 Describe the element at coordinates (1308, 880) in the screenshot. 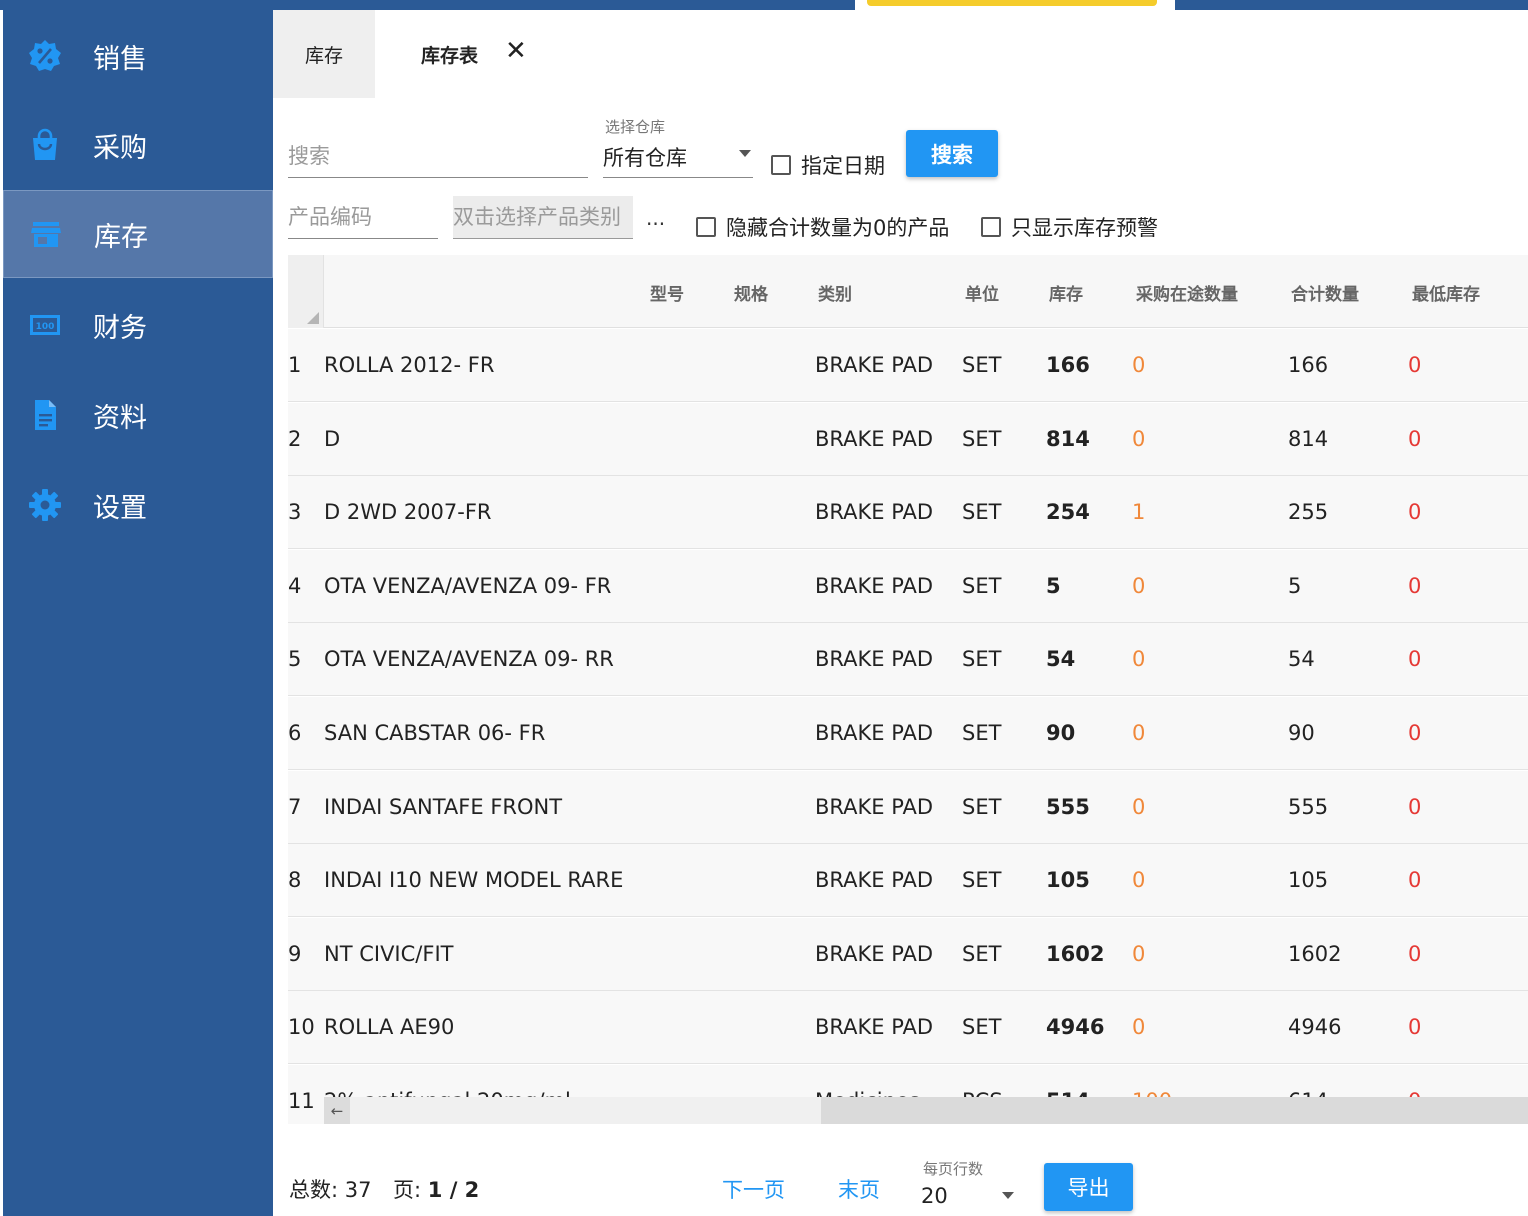

I see `total-cell: 105` at that location.